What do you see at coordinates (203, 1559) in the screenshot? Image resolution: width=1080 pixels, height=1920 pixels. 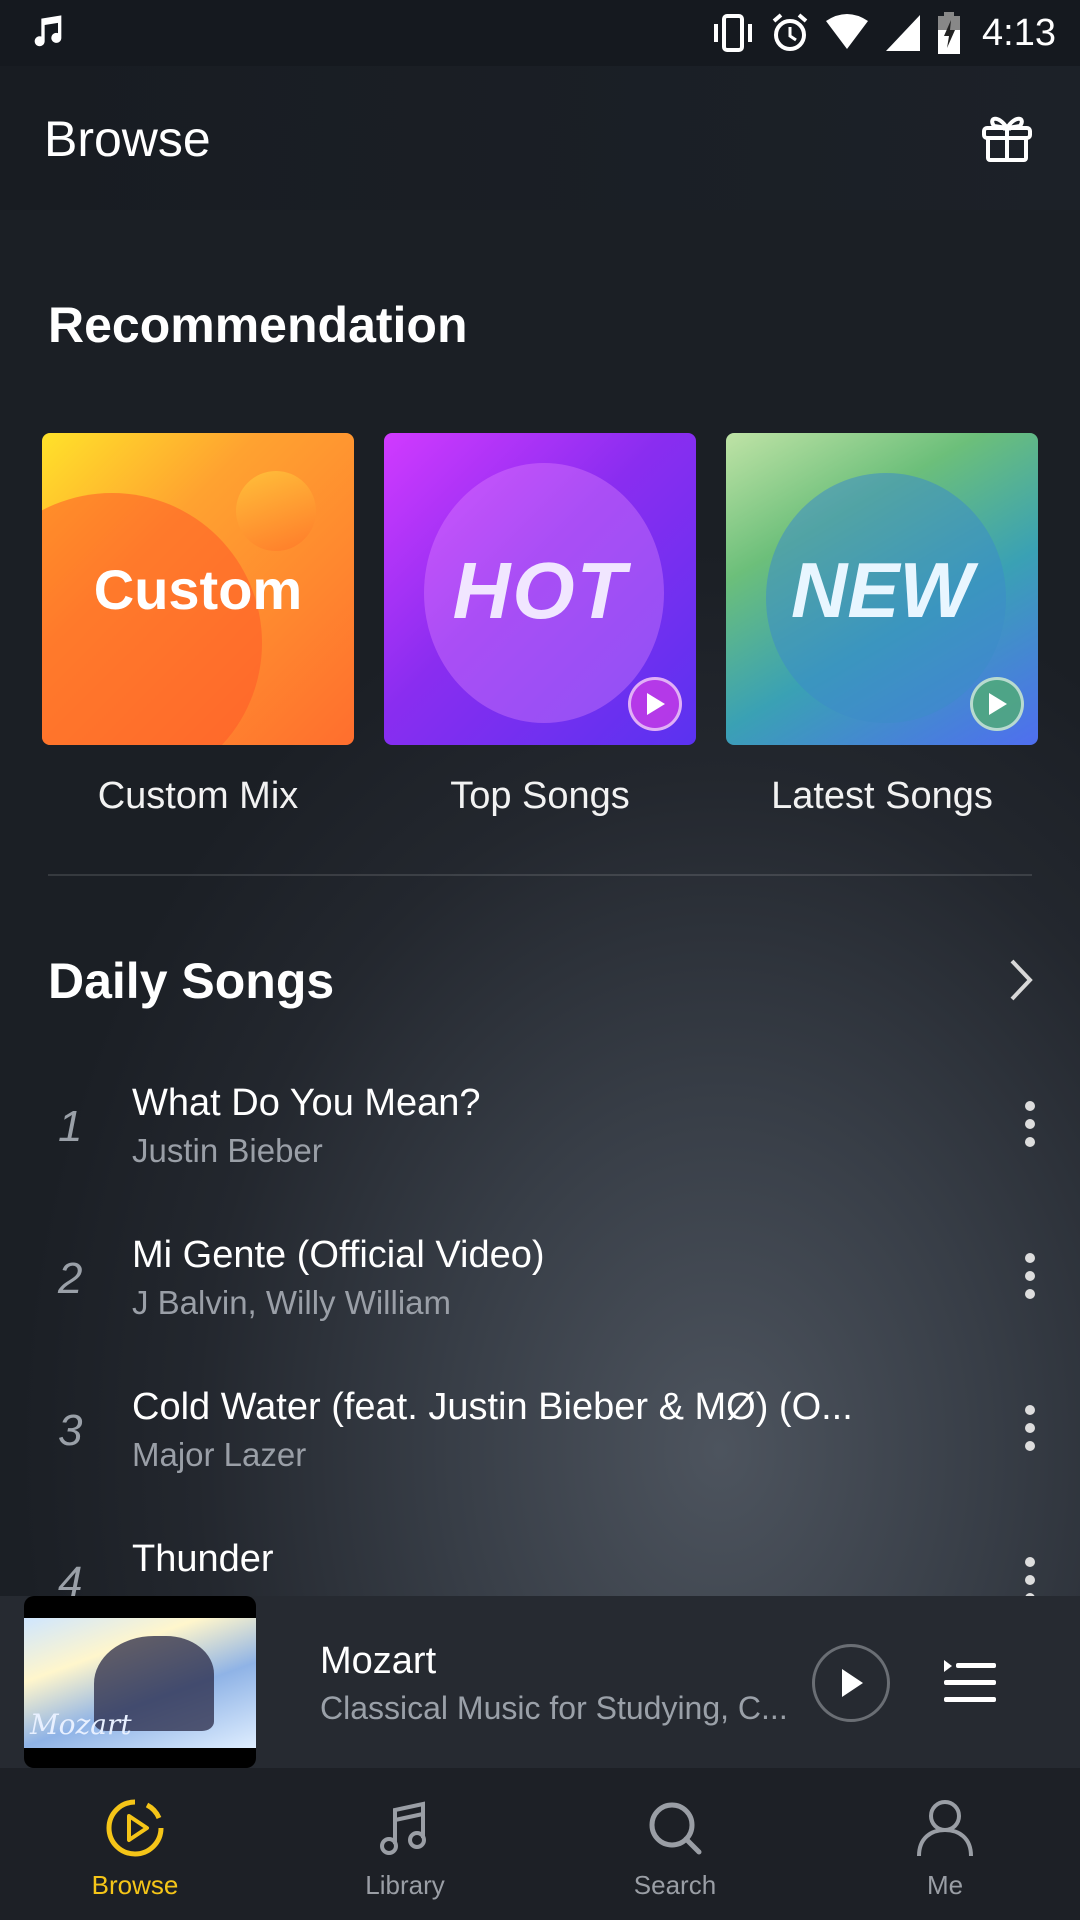 I see `song-title: Thunder` at bounding box center [203, 1559].